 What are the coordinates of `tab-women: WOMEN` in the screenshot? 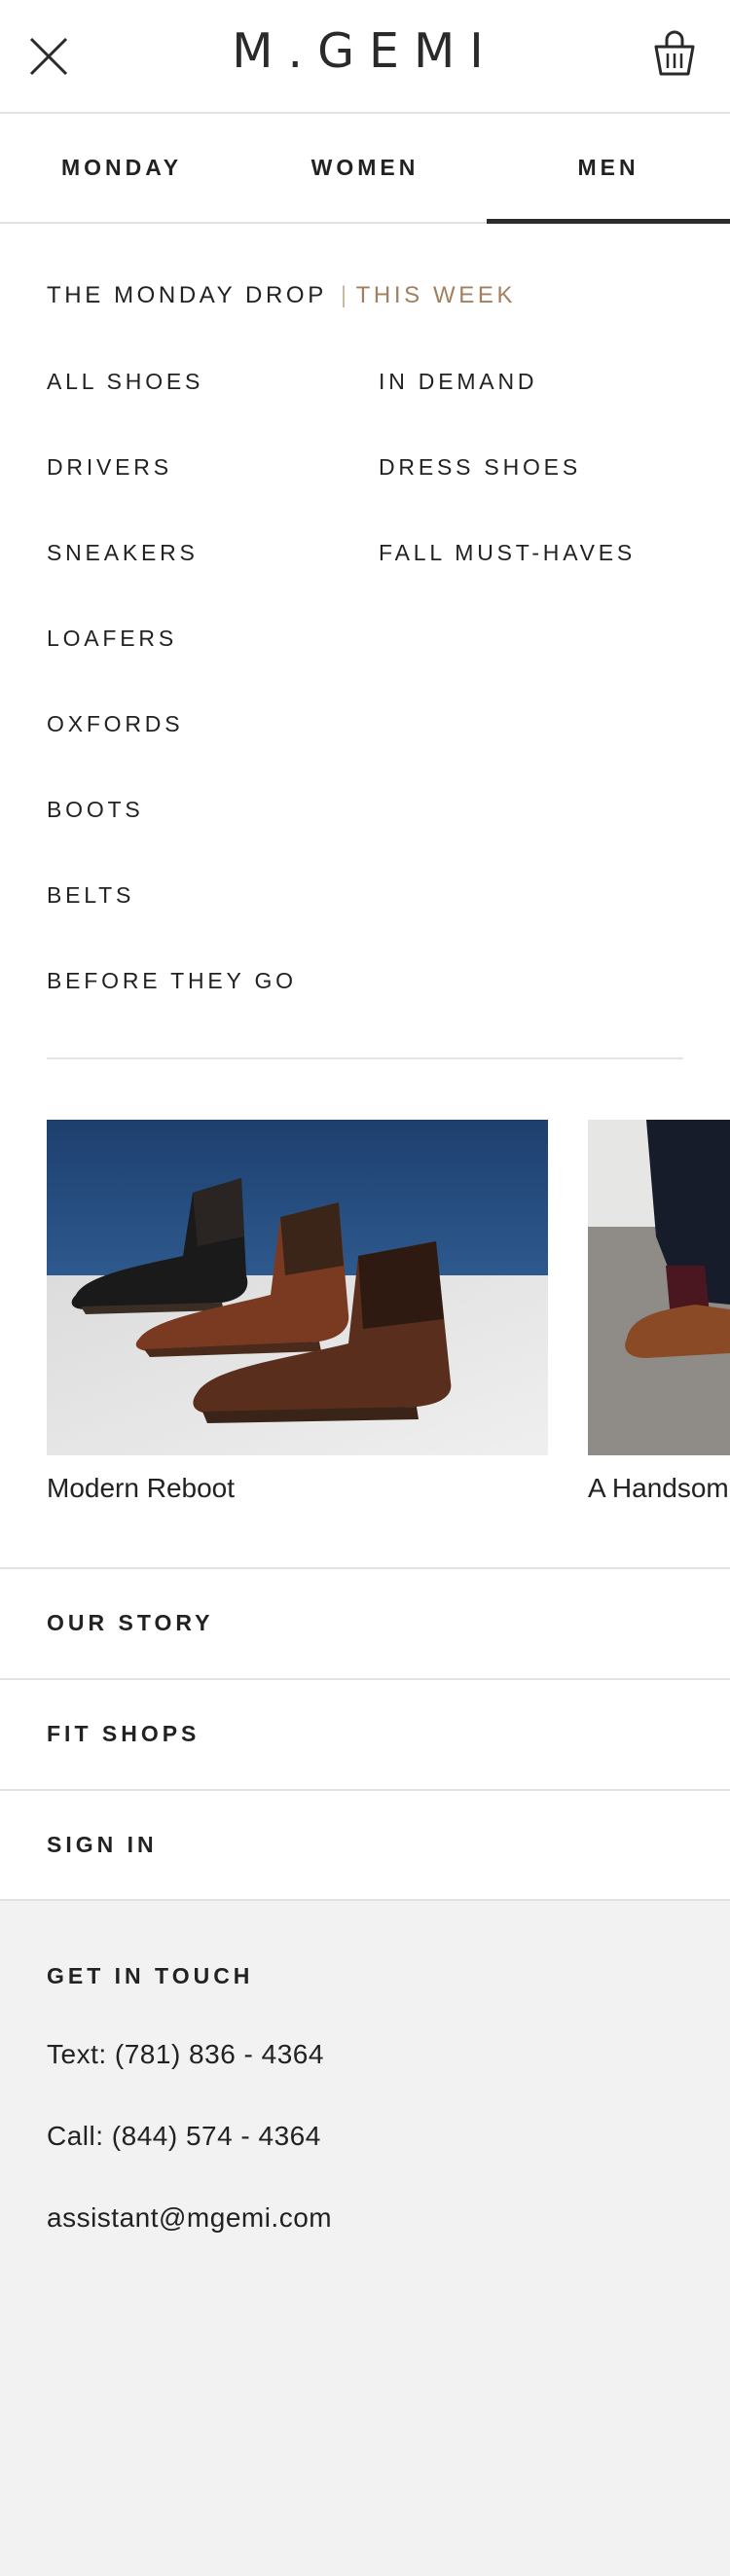 It's located at (365, 167).